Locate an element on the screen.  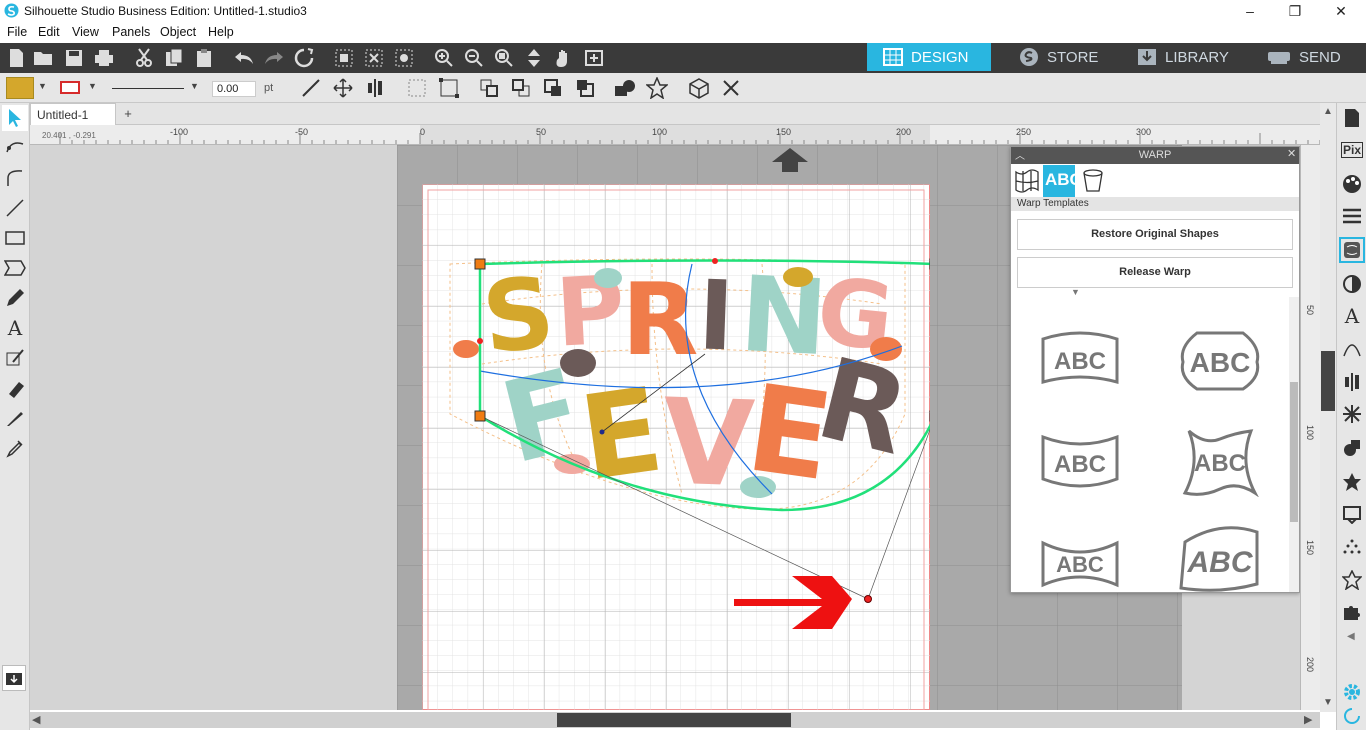
warp-templates-tab: ABC is located at coordinates (1062, 181).